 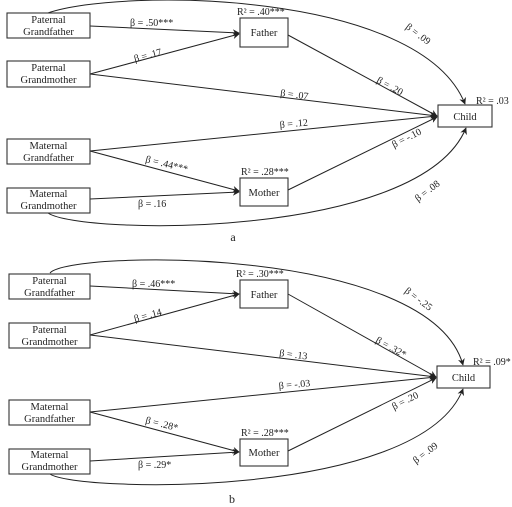 What do you see at coordinates (418, 300) in the screenshot?
I see `coef-pgf-child: β = -.25` at bounding box center [418, 300].